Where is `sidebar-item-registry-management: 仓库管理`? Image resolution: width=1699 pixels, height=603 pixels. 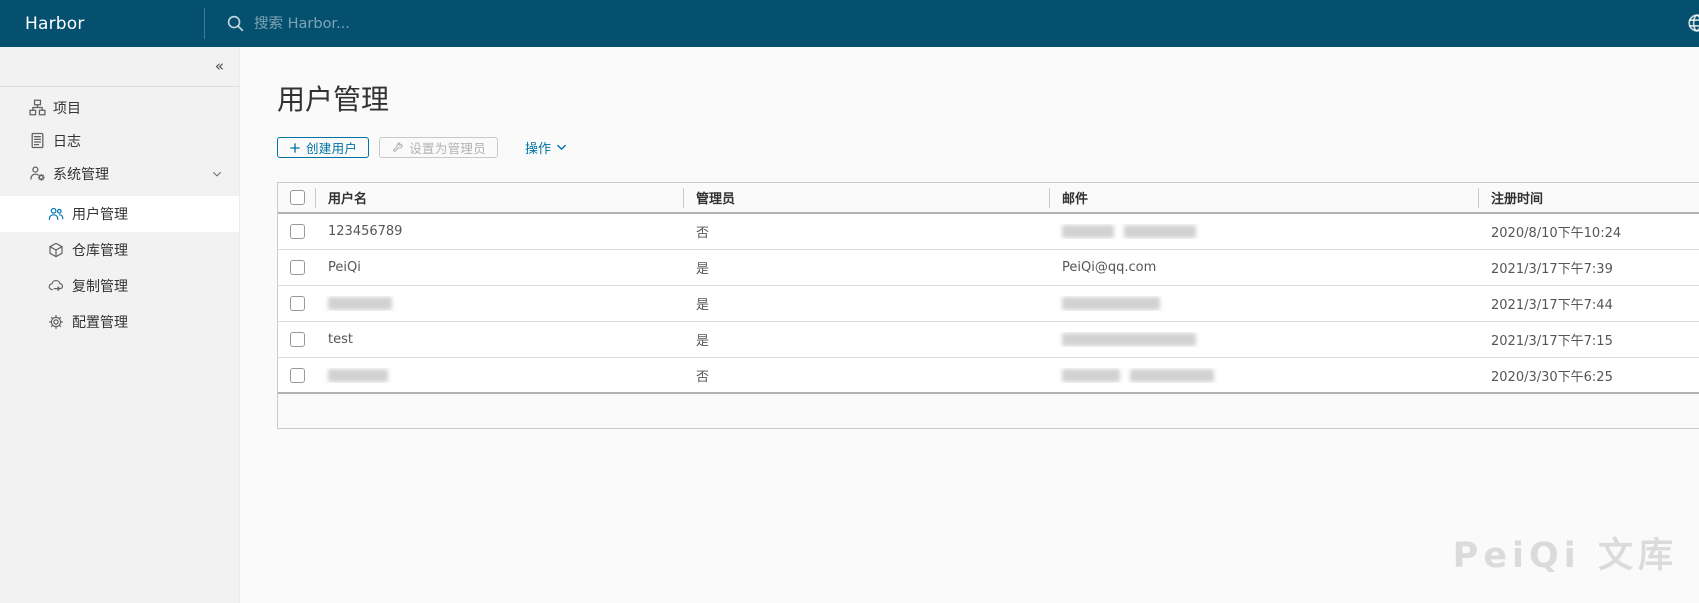 sidebar-item-registry-management: 仓库管理 is located at coordinates (119, 250).